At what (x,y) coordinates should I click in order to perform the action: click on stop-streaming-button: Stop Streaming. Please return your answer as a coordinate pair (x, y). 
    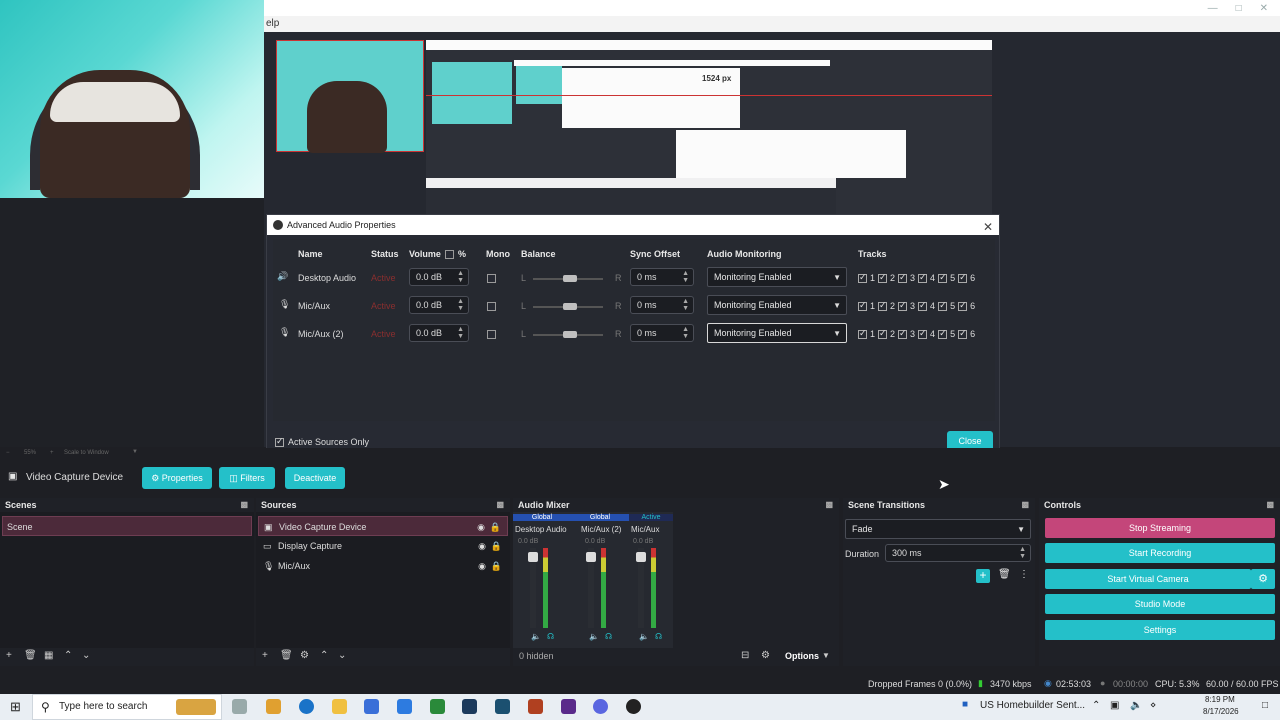
    Looking at the image, I should click on (1160, 528).